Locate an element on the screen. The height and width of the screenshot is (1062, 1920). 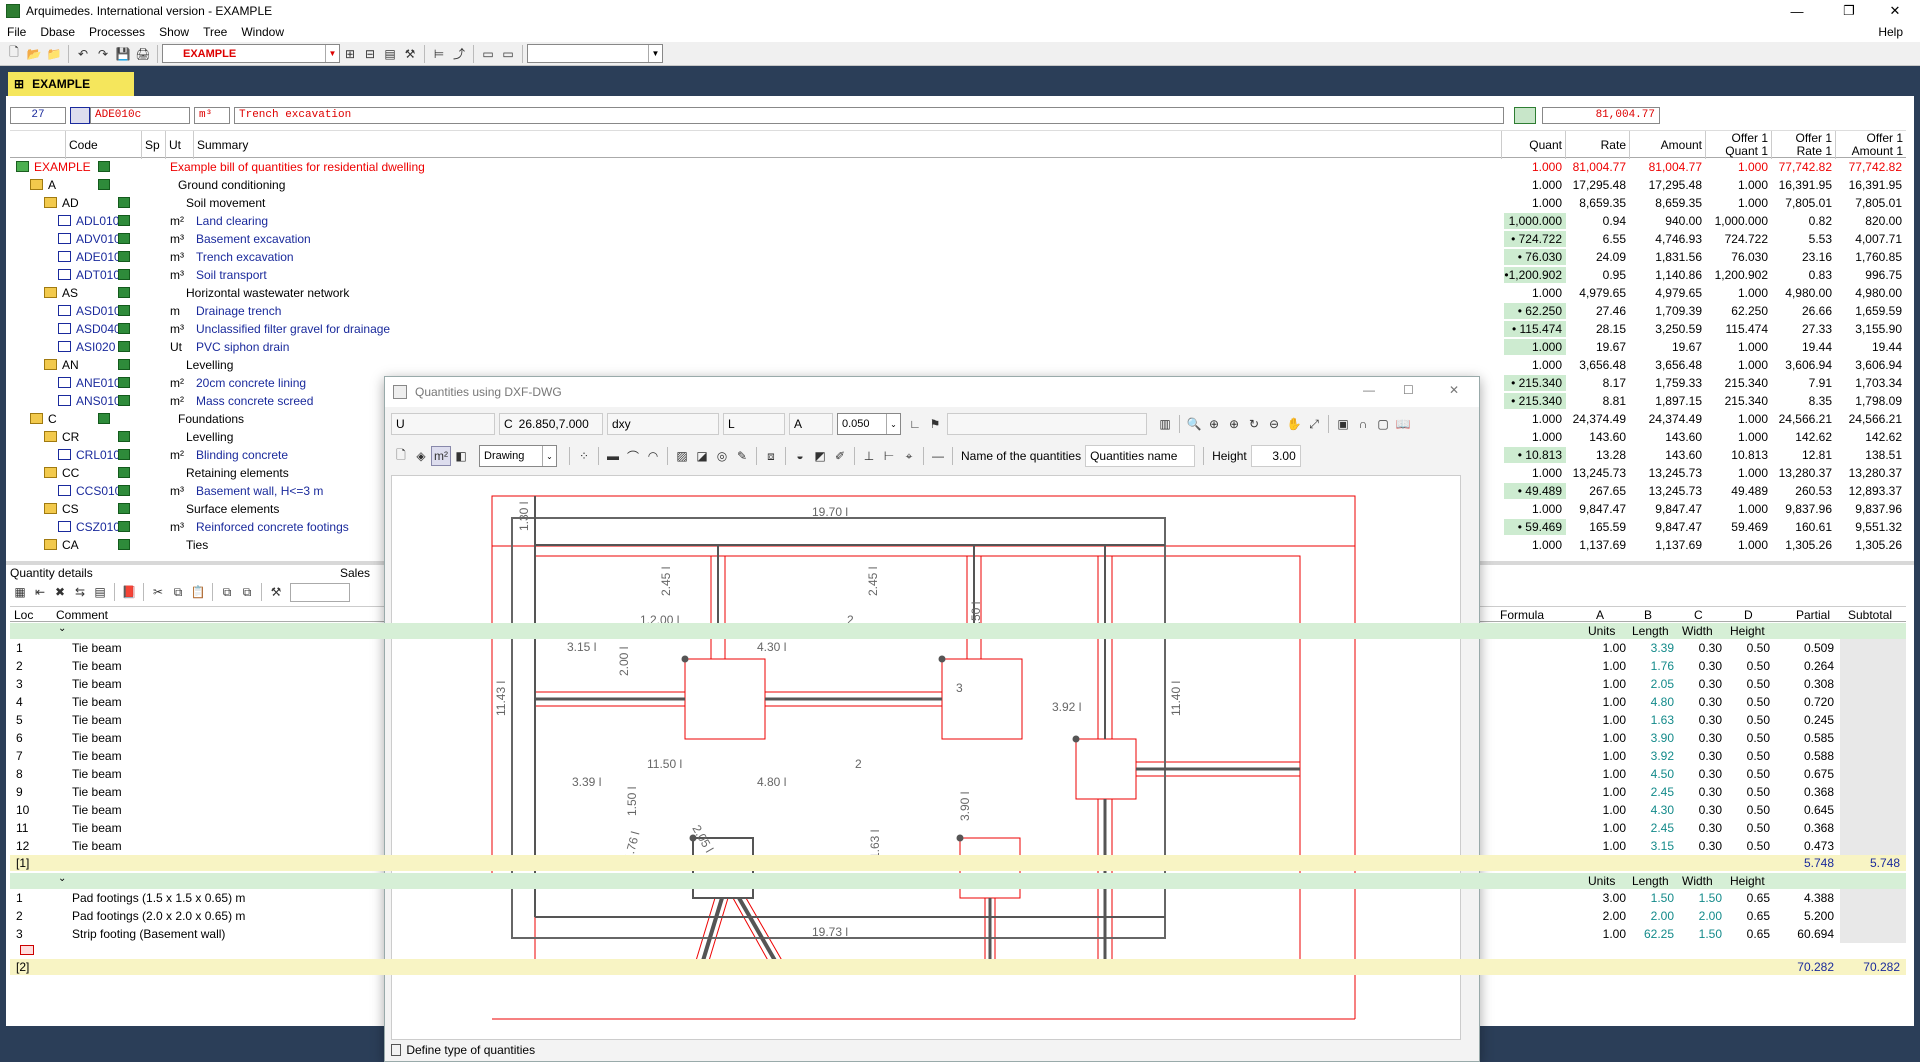
row-rate: 1,137.69 is located at coordinates (1602, 545).